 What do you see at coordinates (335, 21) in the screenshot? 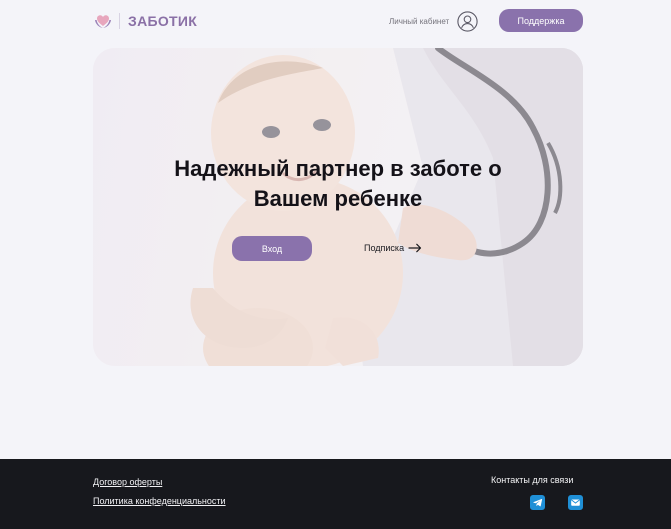
I see `site-header: ЗАБОТИК Личный кабинет Поддержка` at bounding box center [335, 21].